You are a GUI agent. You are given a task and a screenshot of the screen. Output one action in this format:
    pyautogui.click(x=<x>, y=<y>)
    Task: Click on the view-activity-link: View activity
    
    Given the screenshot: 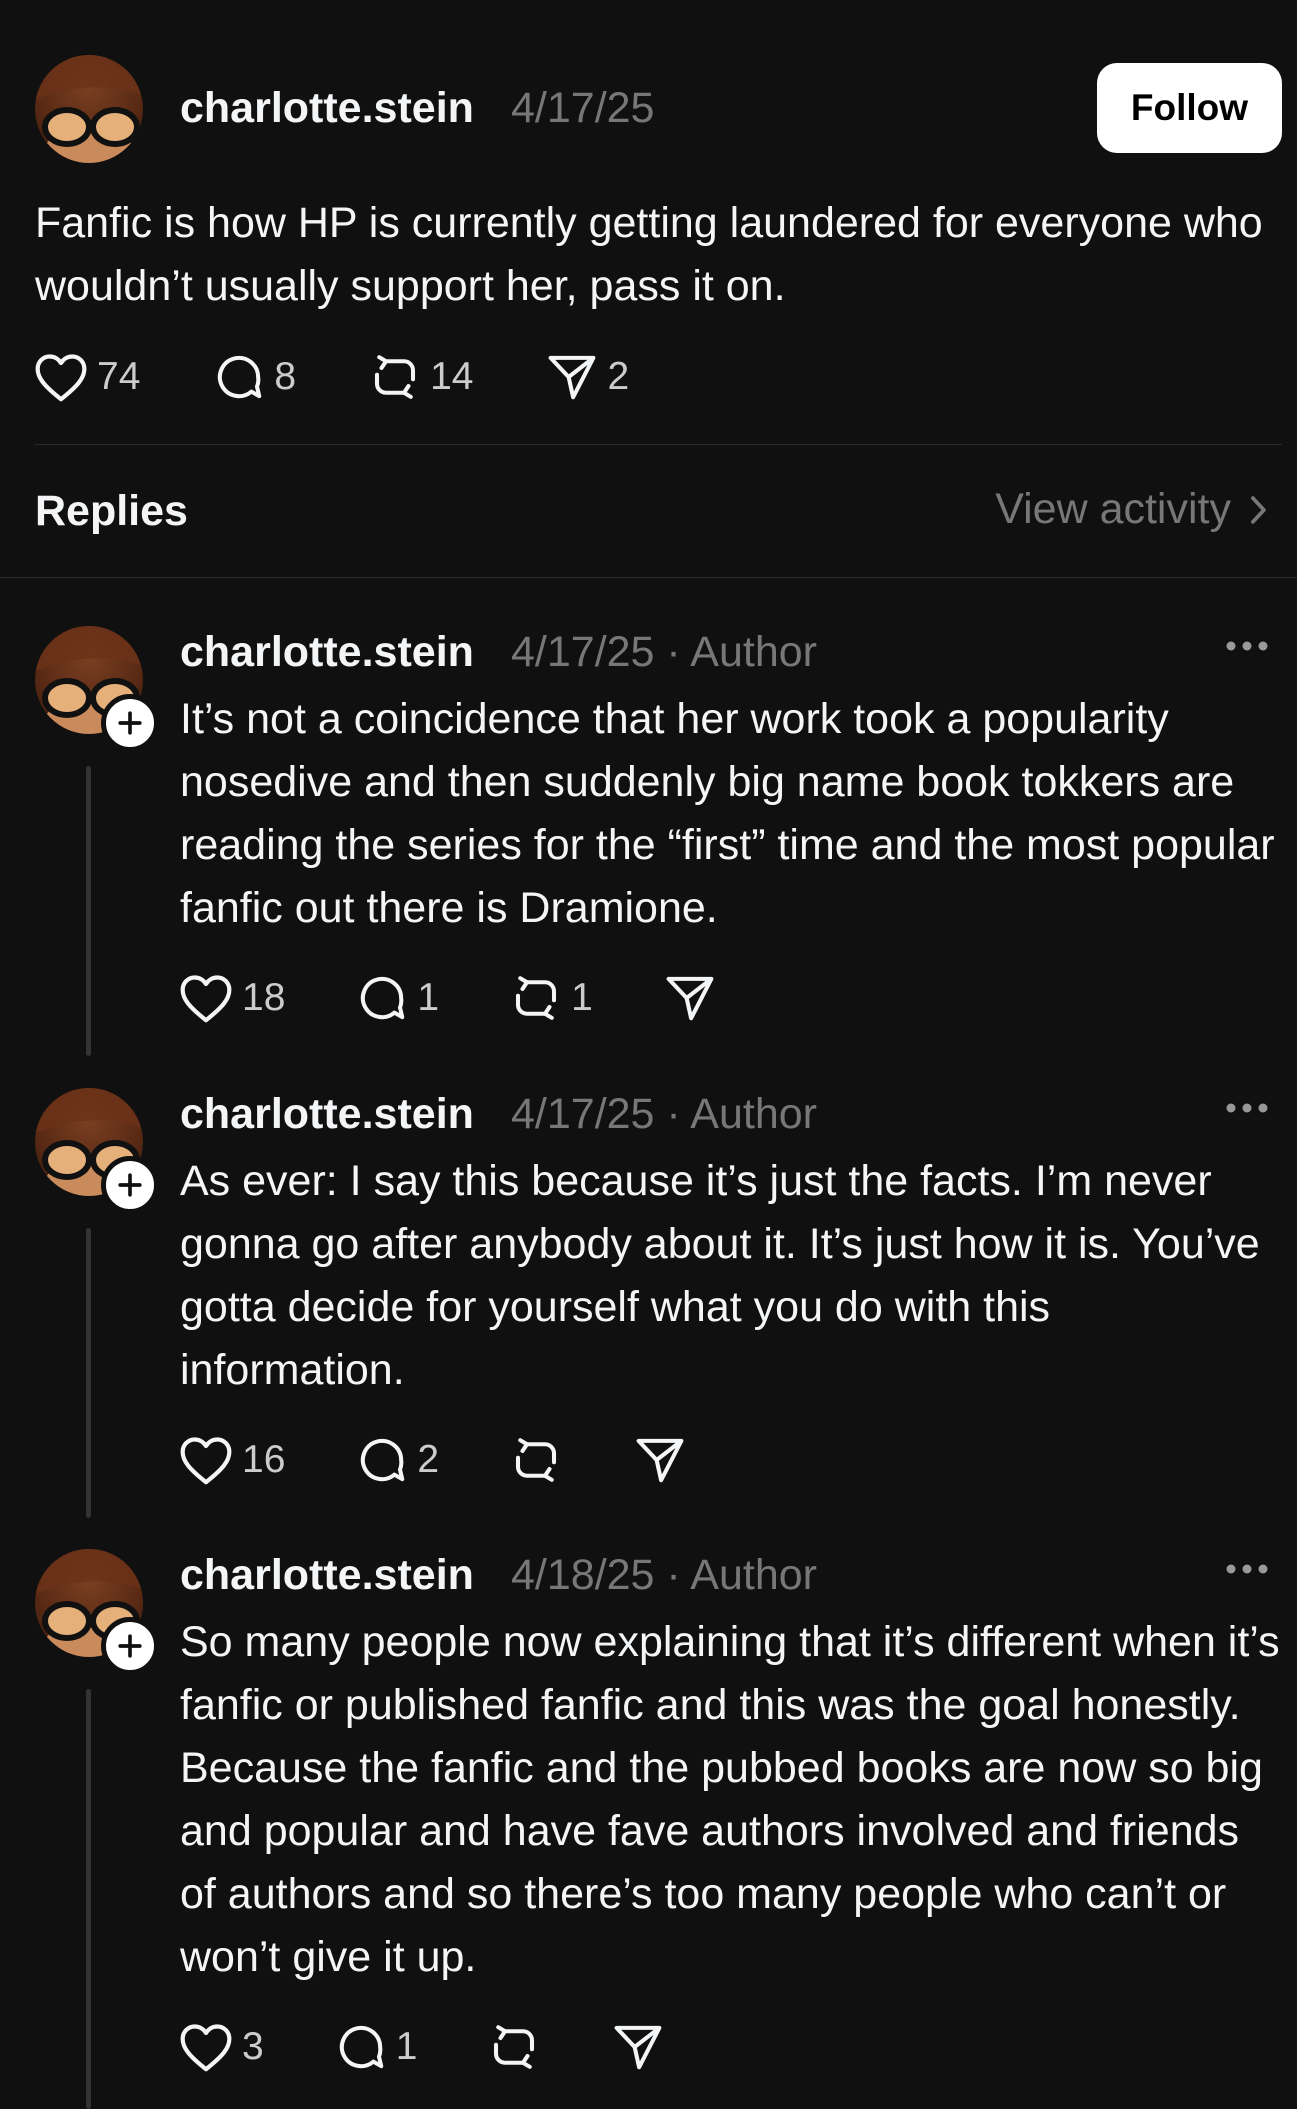 What is the action you would take?
    pyautogui.click(x=1132, y=509)
    